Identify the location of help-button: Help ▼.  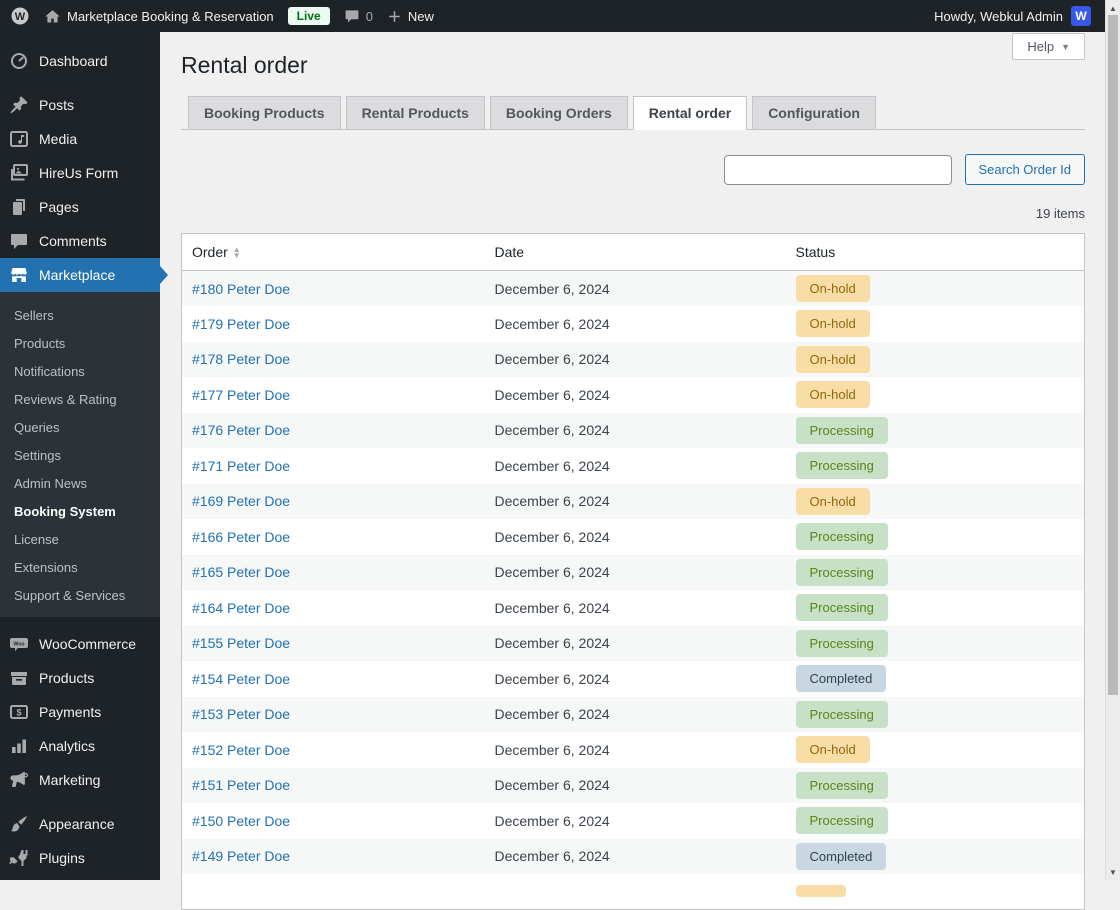
(1048, 46).